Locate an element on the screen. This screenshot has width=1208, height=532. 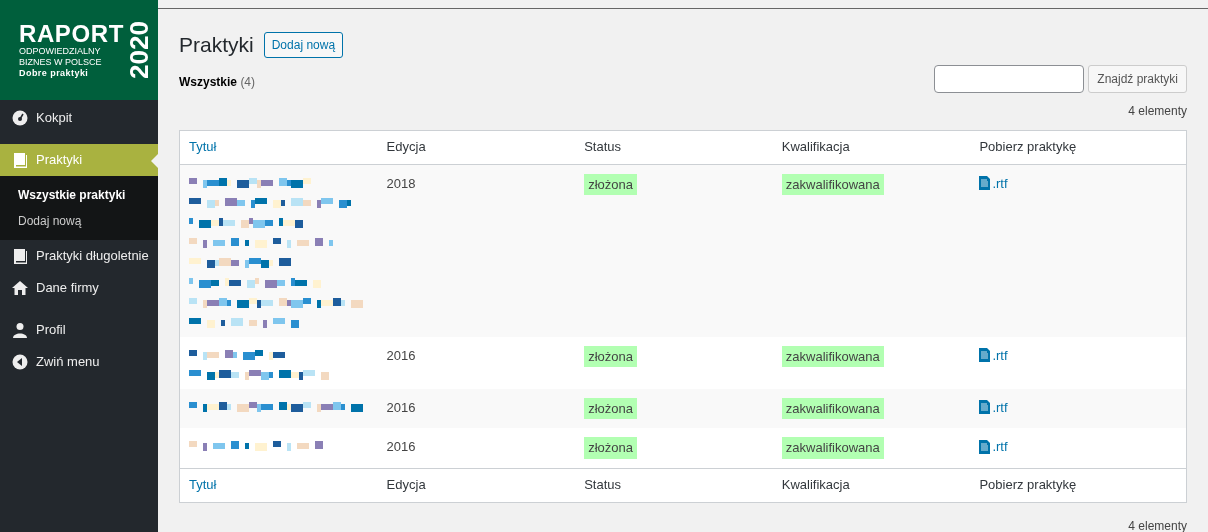
add-new-button: Dodaj nową is located at coordinates (303, 44).